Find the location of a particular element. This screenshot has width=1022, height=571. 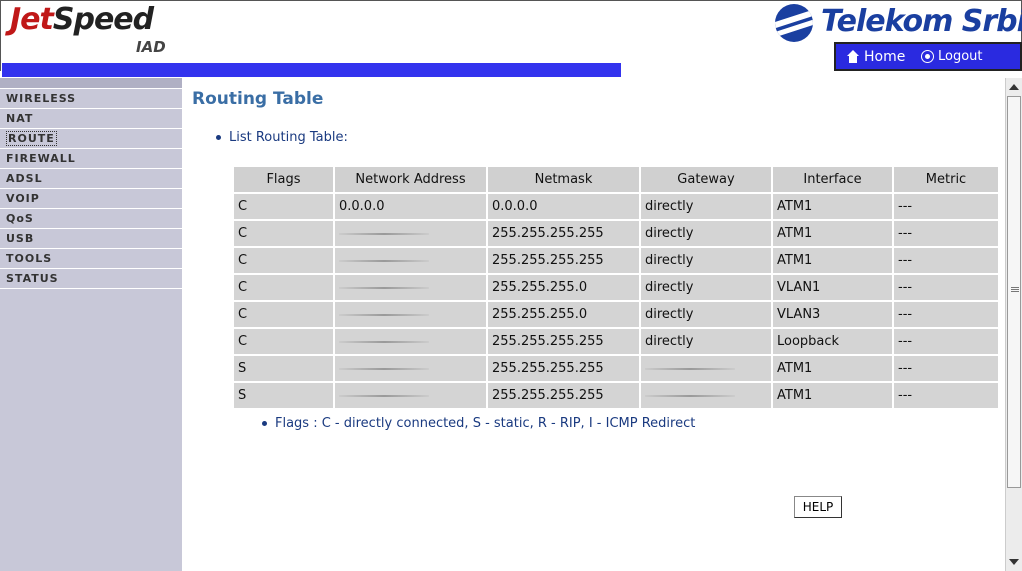

header-flags: Flags is located at coordinates (283, 179).